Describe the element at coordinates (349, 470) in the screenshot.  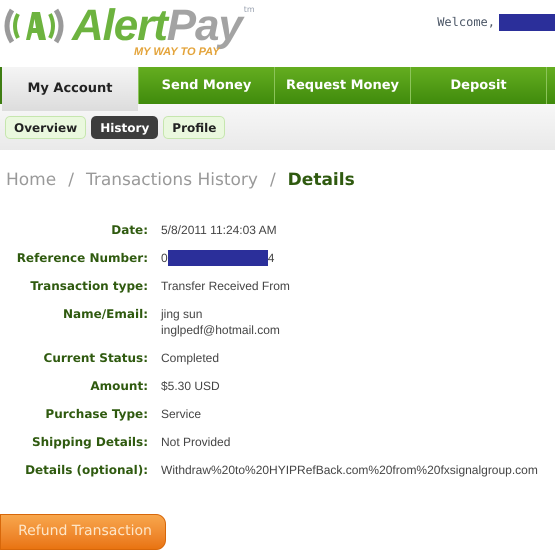
I see `field-value: Withdraw%20to%20HYIPRefBack.com%20from%20fxsignalgroup.com` at that location.